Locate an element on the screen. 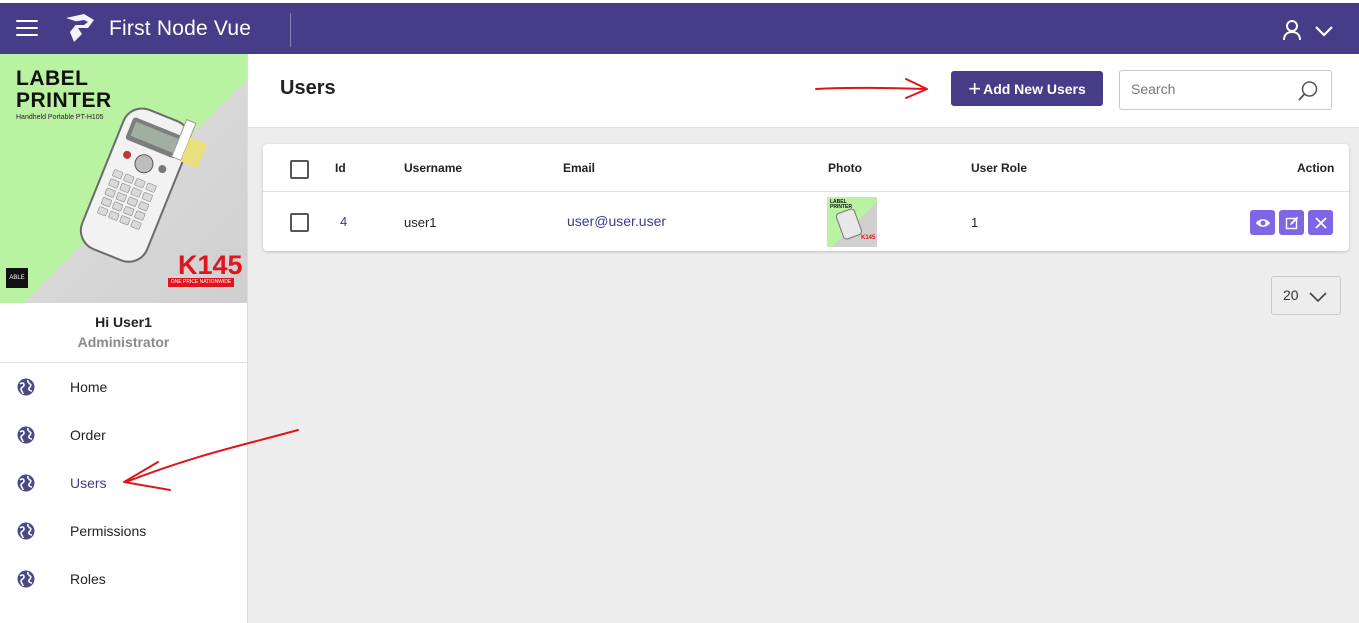 The height and width of the screenshot is (623, 1359). sidebar-item-users: Users is located at coordinates (123, 483).